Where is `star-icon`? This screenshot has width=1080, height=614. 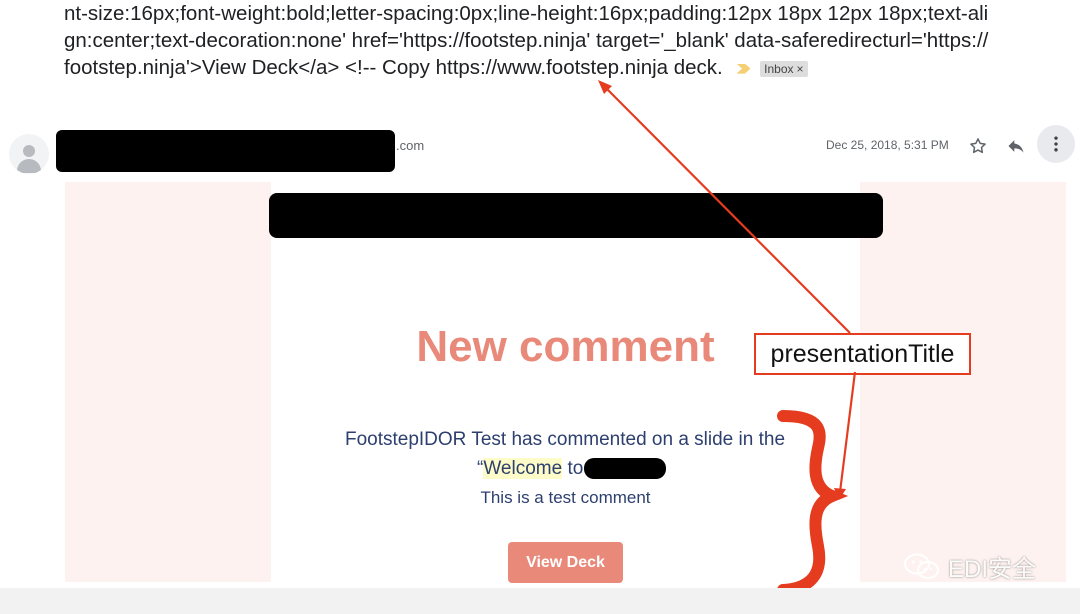
star-icon is located at coordinates (978, 146).